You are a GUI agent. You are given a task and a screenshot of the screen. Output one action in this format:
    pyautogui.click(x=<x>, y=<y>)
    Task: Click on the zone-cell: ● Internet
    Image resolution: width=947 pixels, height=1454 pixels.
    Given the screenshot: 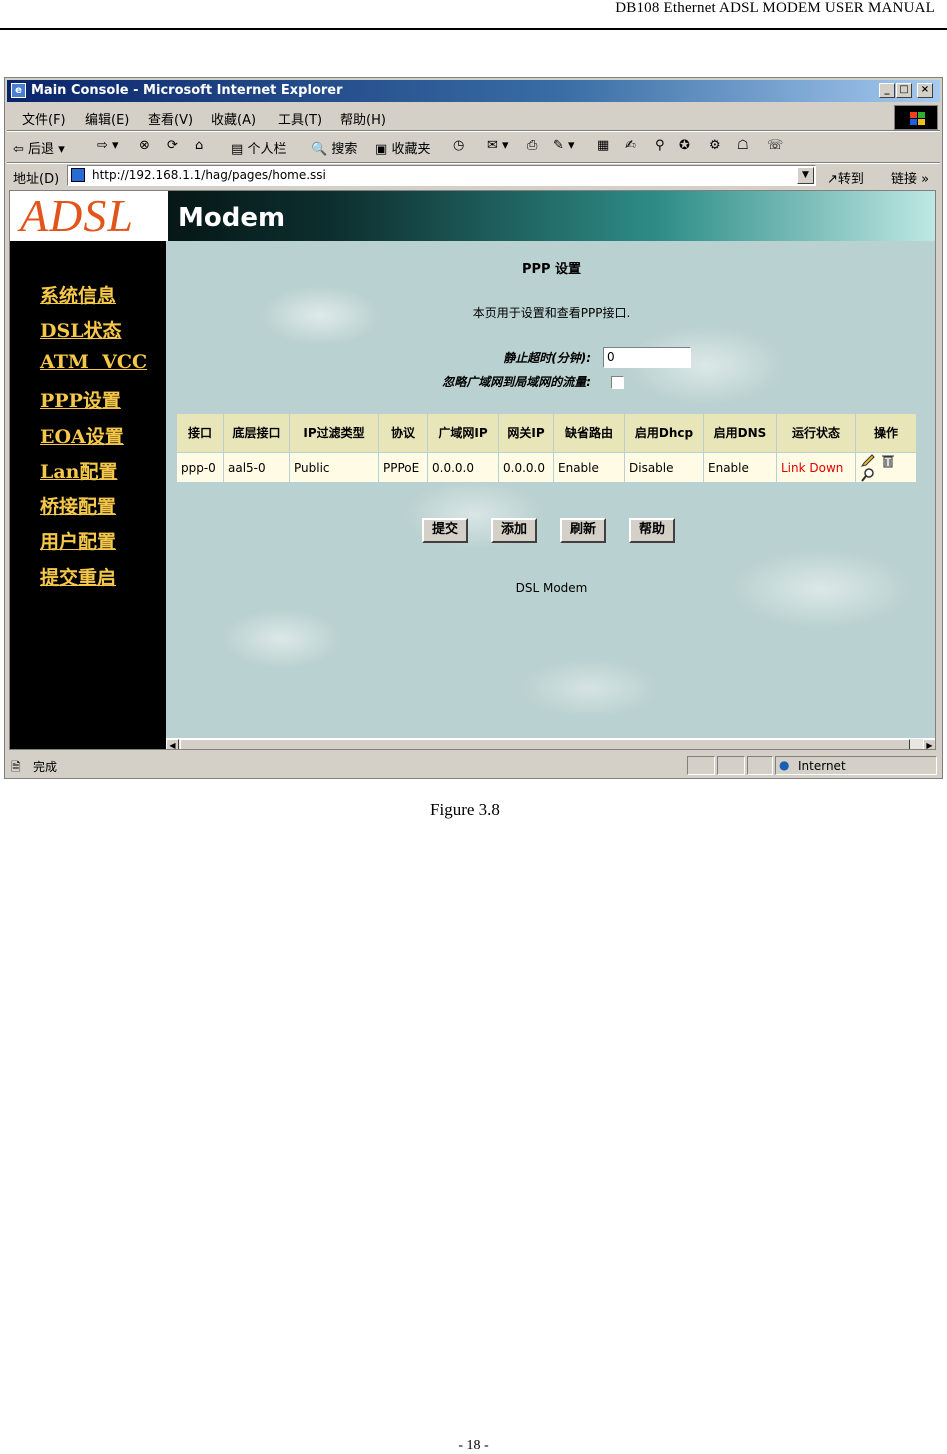 What is the action you would take?
    pyautogui.click(x=856, y=765)
    